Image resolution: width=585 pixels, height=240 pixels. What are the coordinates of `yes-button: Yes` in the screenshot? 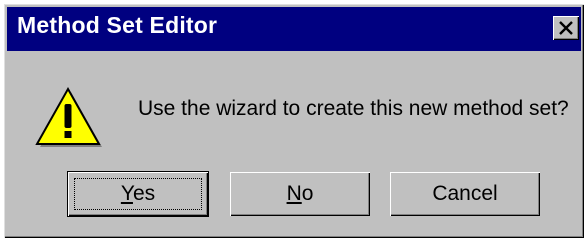 It's located at (138, 194).